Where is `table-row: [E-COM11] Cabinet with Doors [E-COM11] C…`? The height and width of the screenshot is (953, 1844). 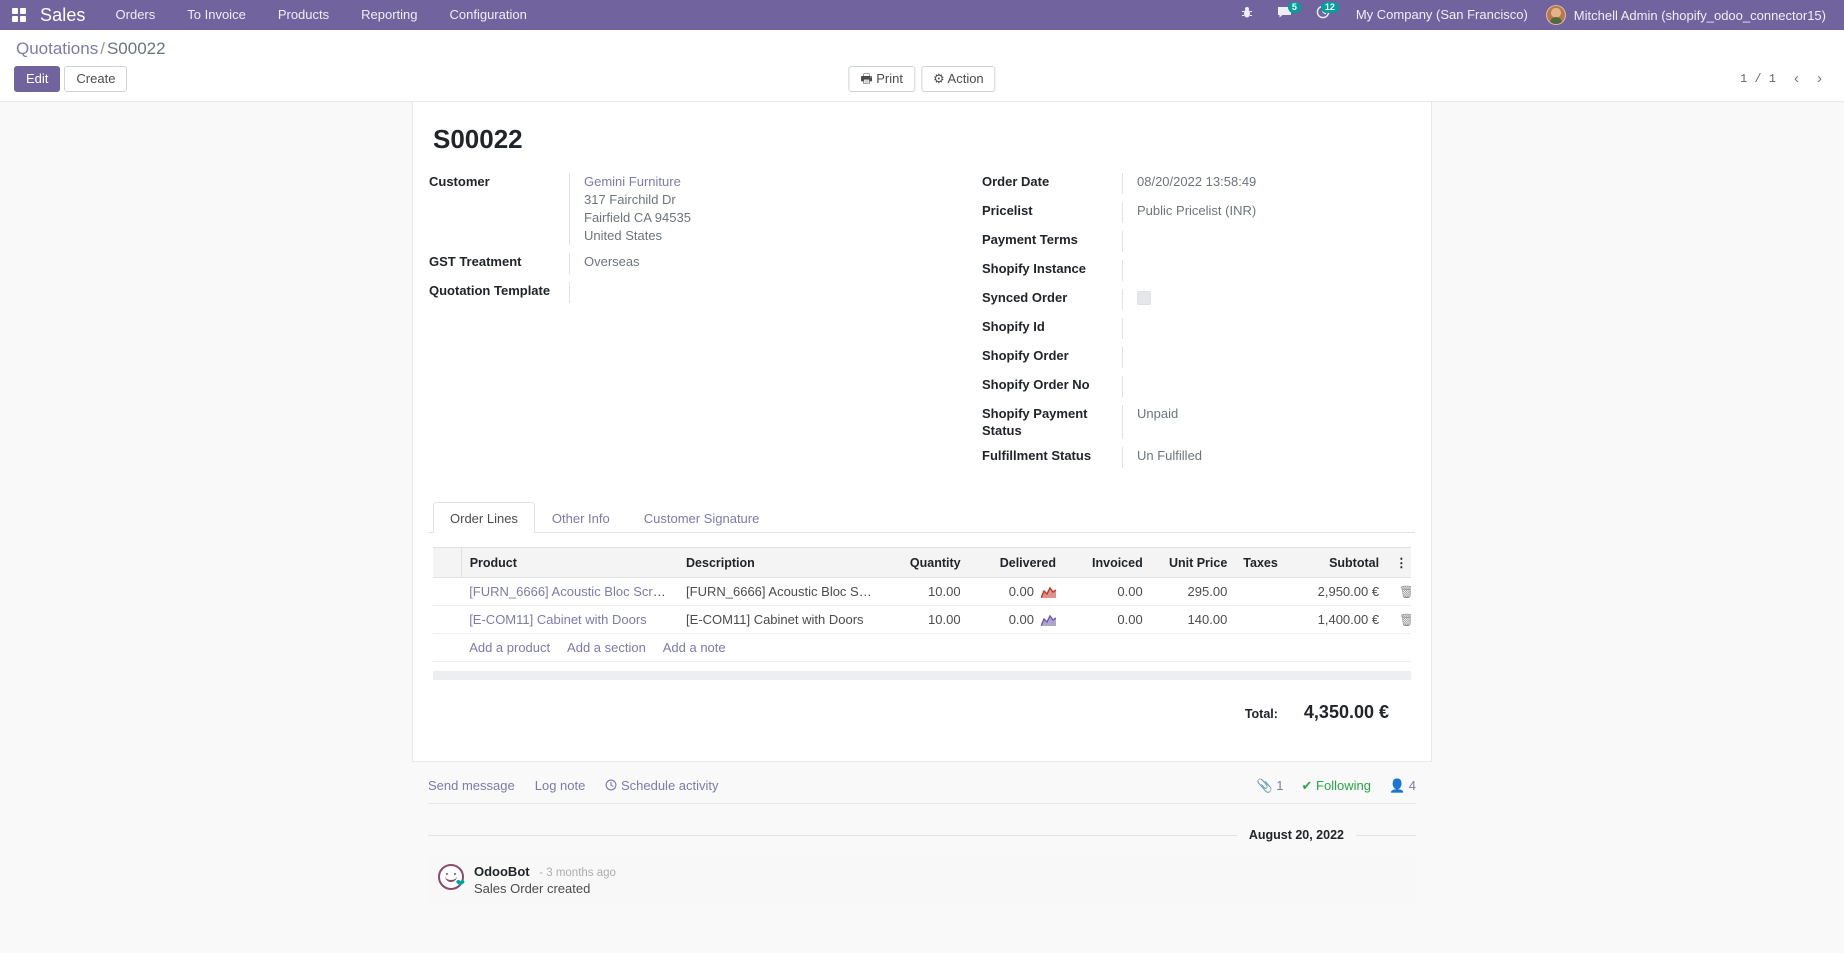 table-row: [E-COM11] Cabinet with Doors [E-COM11] C… is located at coordinates (922, 619).